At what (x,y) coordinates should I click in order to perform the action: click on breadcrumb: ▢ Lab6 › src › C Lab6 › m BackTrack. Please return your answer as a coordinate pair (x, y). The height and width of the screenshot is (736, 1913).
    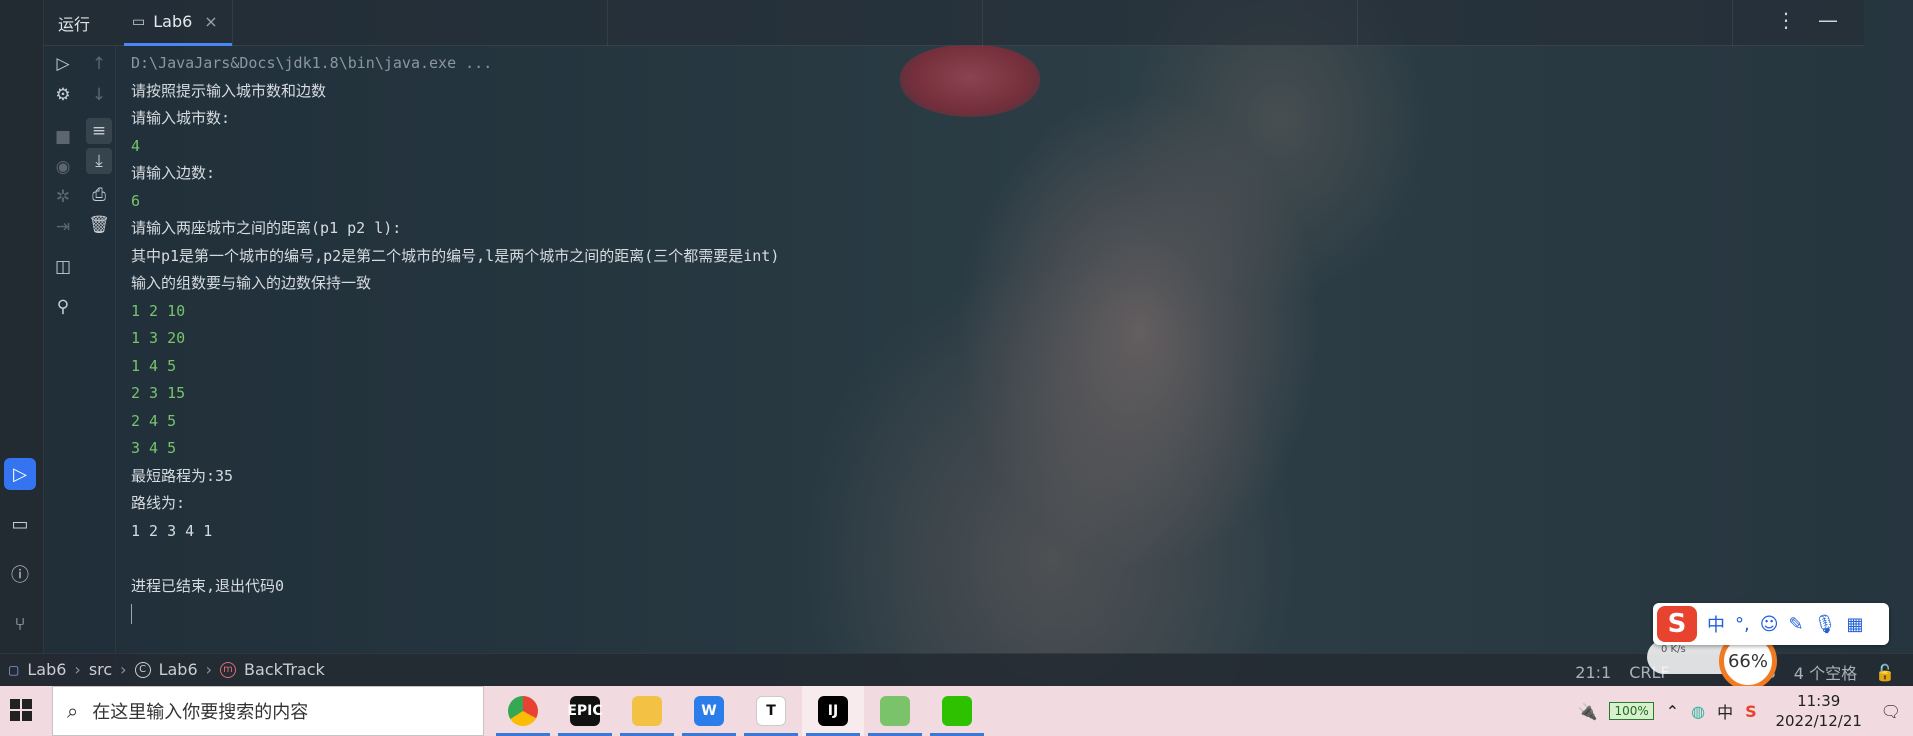
    Looking at the image, I should click on (166, 669).